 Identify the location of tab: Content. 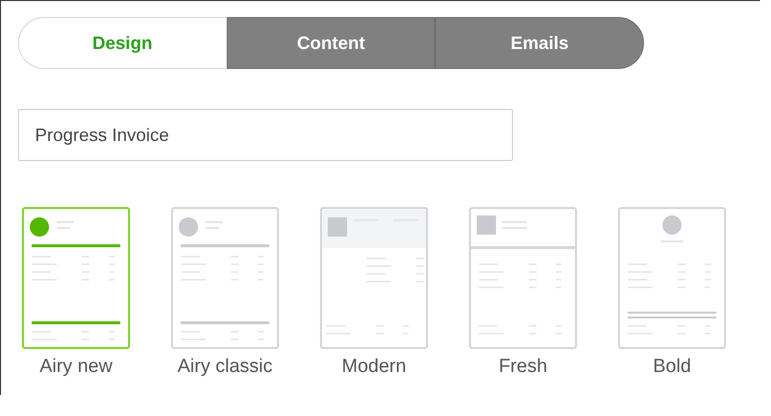
(331, 43).